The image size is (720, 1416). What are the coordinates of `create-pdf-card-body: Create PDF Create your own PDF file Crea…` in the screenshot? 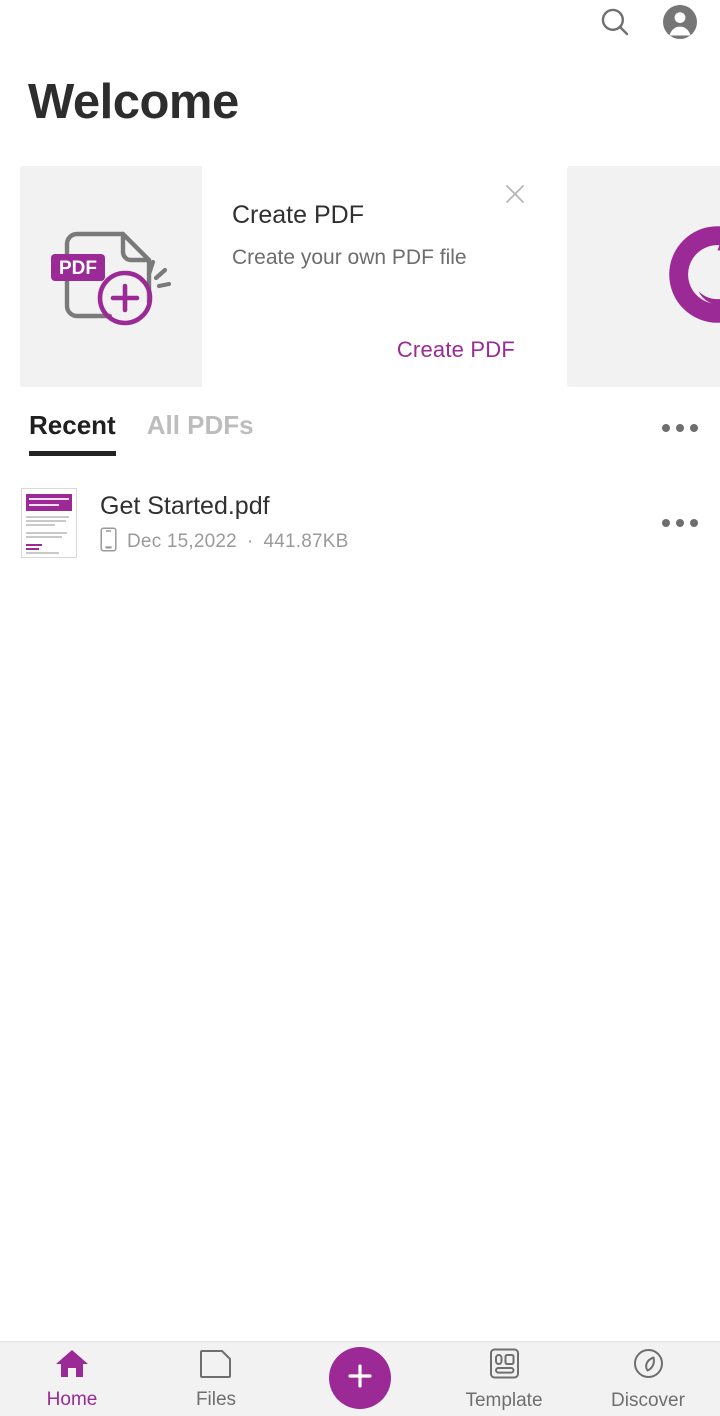 It's located at (373, 276).